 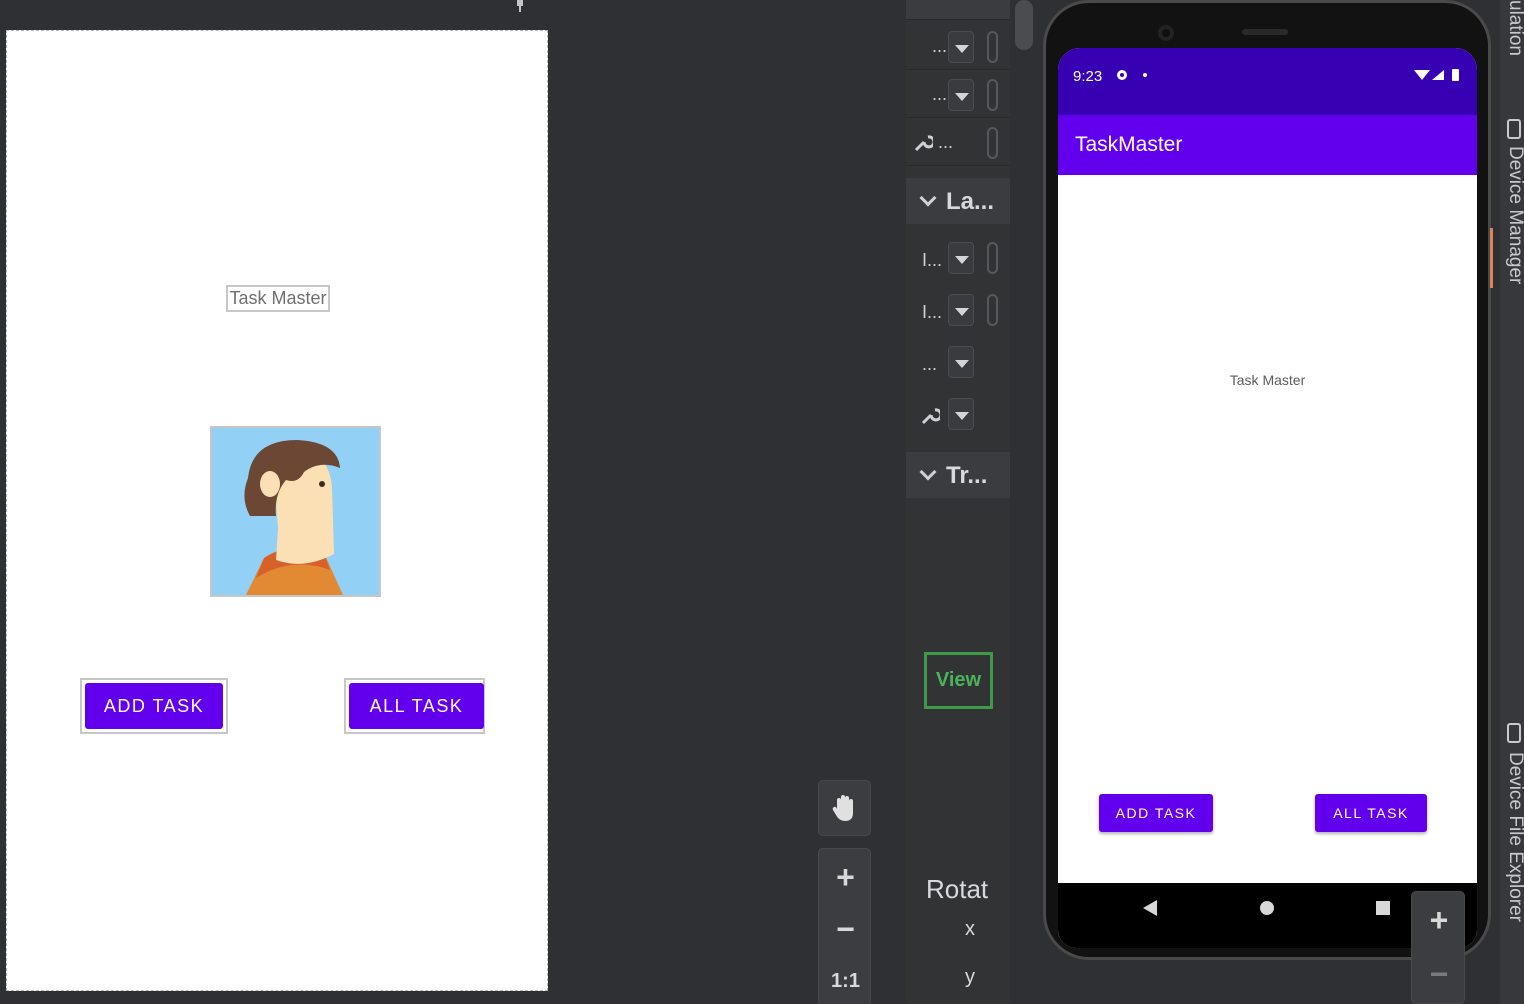 What do you see at coordinates (1267, 908) in the screenshot?
I see `home-icon` at bounding box center [1267, 908].